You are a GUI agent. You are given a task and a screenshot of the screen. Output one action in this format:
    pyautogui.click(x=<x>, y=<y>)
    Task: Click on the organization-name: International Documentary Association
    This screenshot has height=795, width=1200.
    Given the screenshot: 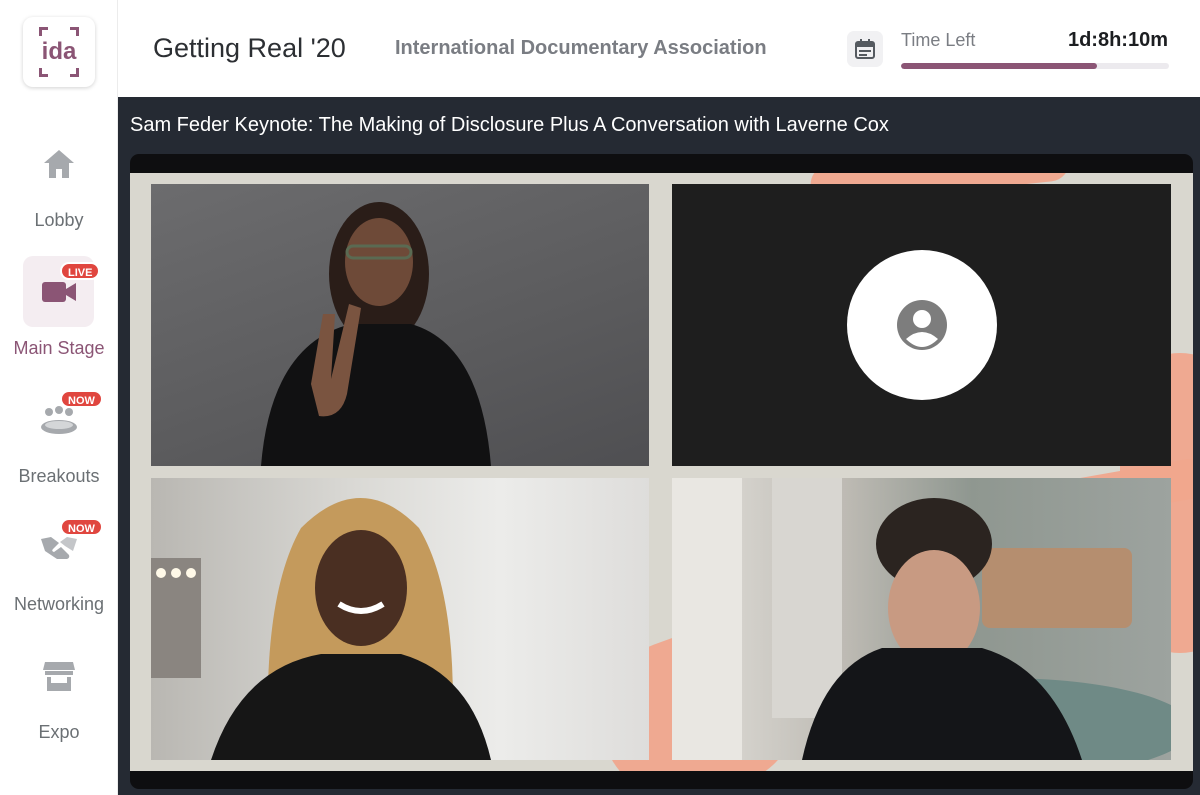 What is the action you would take?
    pyautogui.click(x=581, y=48)
    